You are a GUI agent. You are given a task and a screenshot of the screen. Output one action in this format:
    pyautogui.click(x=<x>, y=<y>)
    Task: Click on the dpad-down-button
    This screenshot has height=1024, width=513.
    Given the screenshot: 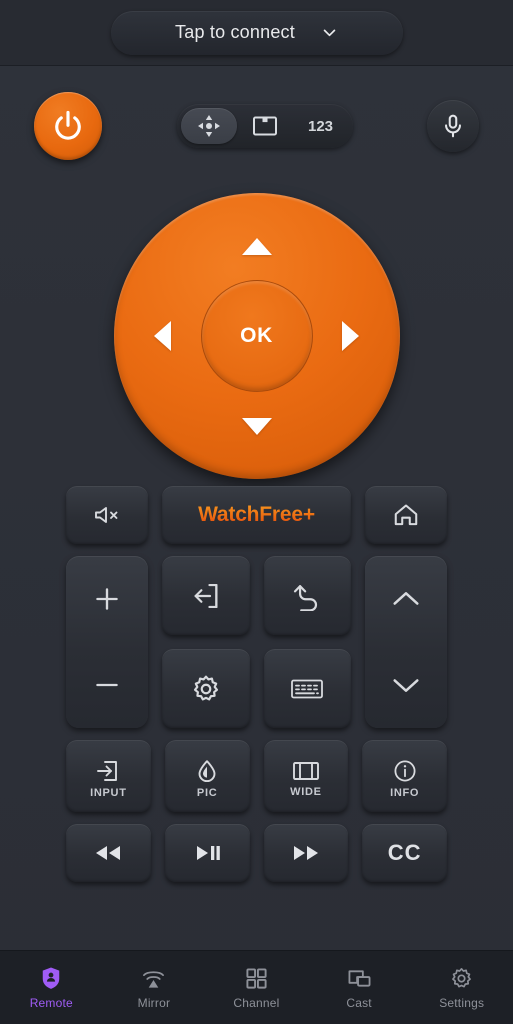 What is the action you would take?
    pyautogui.click(x=257, y=426)
    